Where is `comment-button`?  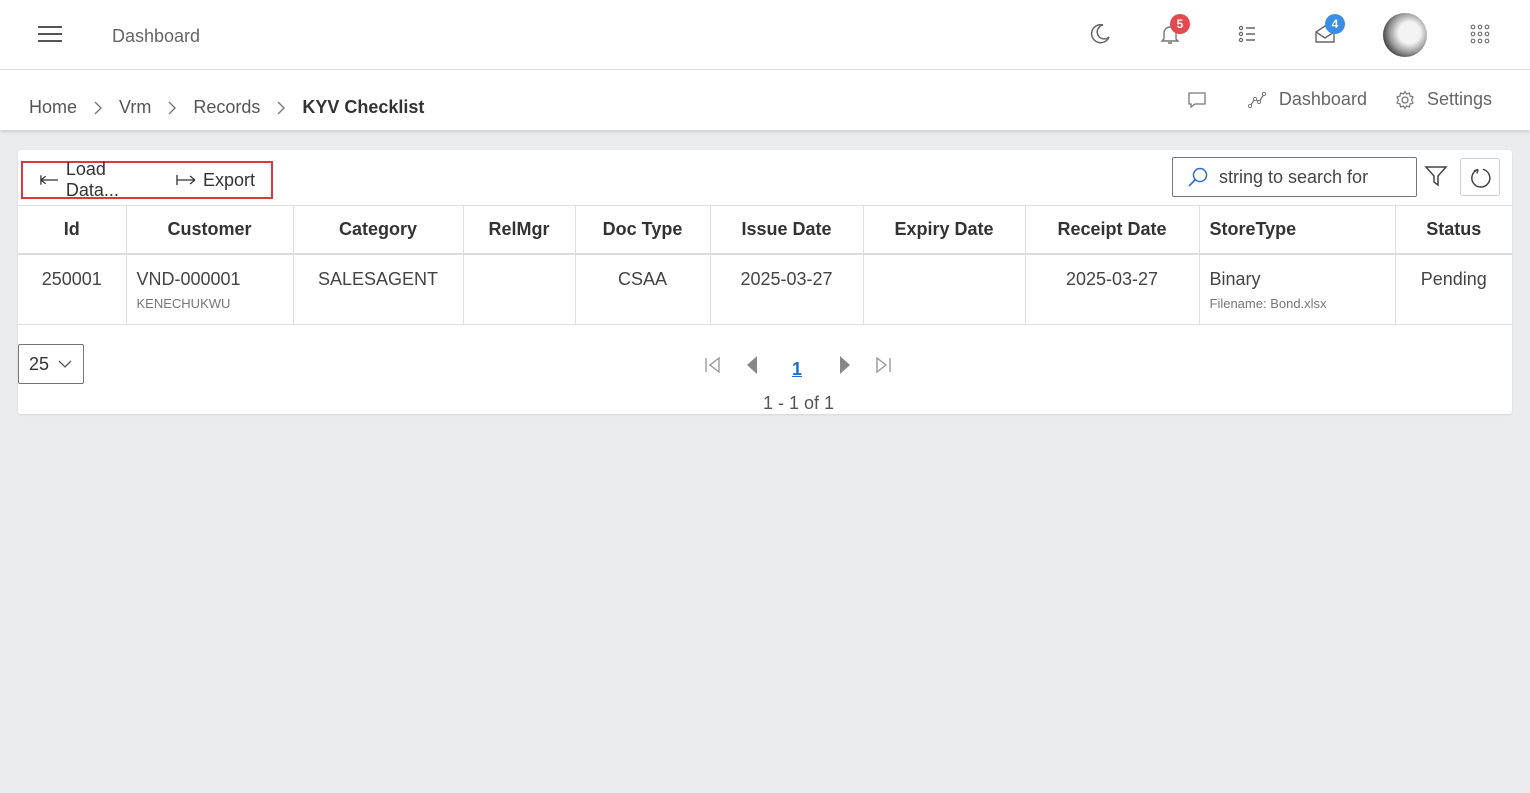 comment-button is located at coordinates (1203, 100).